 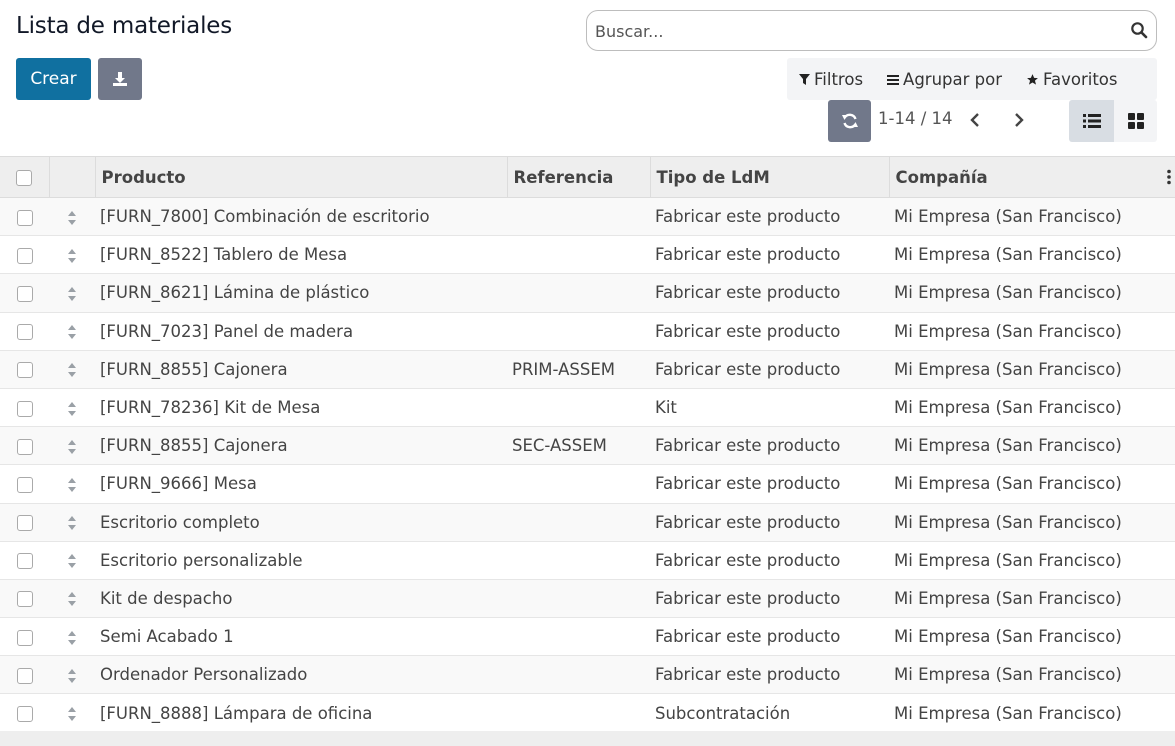 What do you see at coordinates (72, 177) in the screenshot?
I see `handle-column-header` at bounding box center [72, 177].